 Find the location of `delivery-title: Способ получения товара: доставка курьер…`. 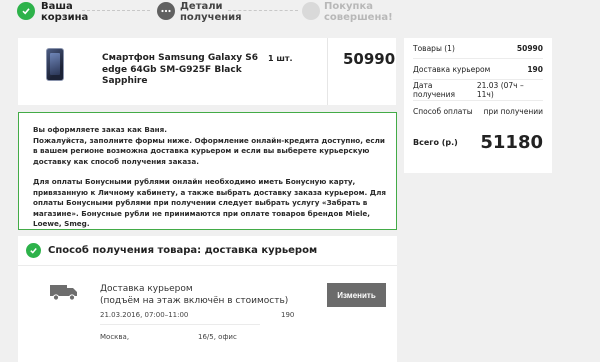

delivery-title: Способ получения товара: доставка курьер… is located at coordinates (183, 250).